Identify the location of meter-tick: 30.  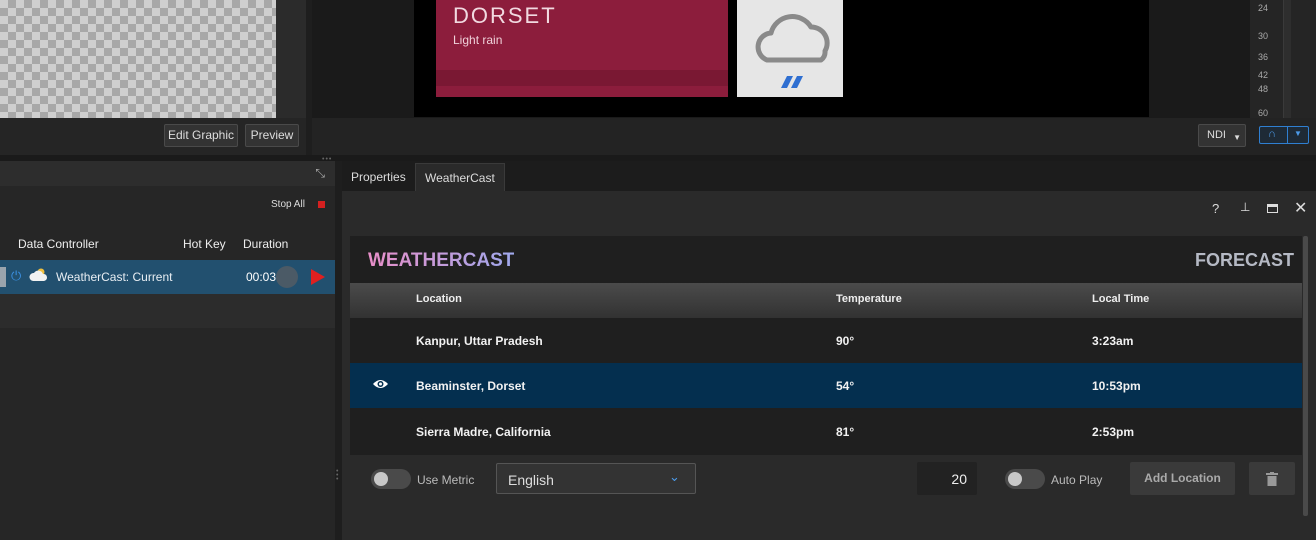
(1263, 36).